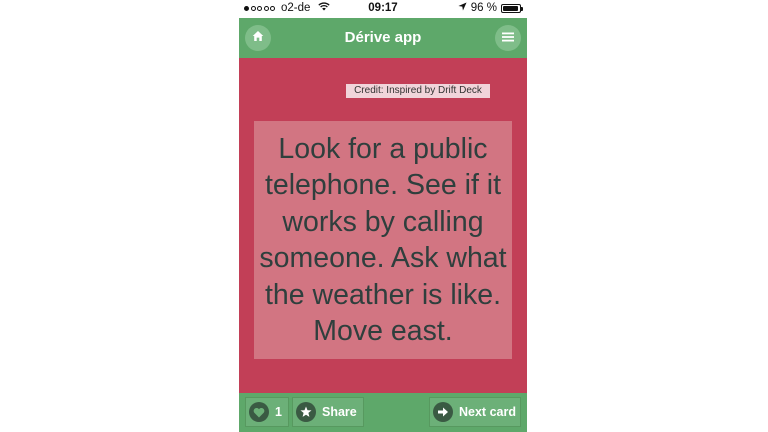 This screenshot has width=768, height=432. I want to click on hamburger-menu-icon, so click(508, 38).